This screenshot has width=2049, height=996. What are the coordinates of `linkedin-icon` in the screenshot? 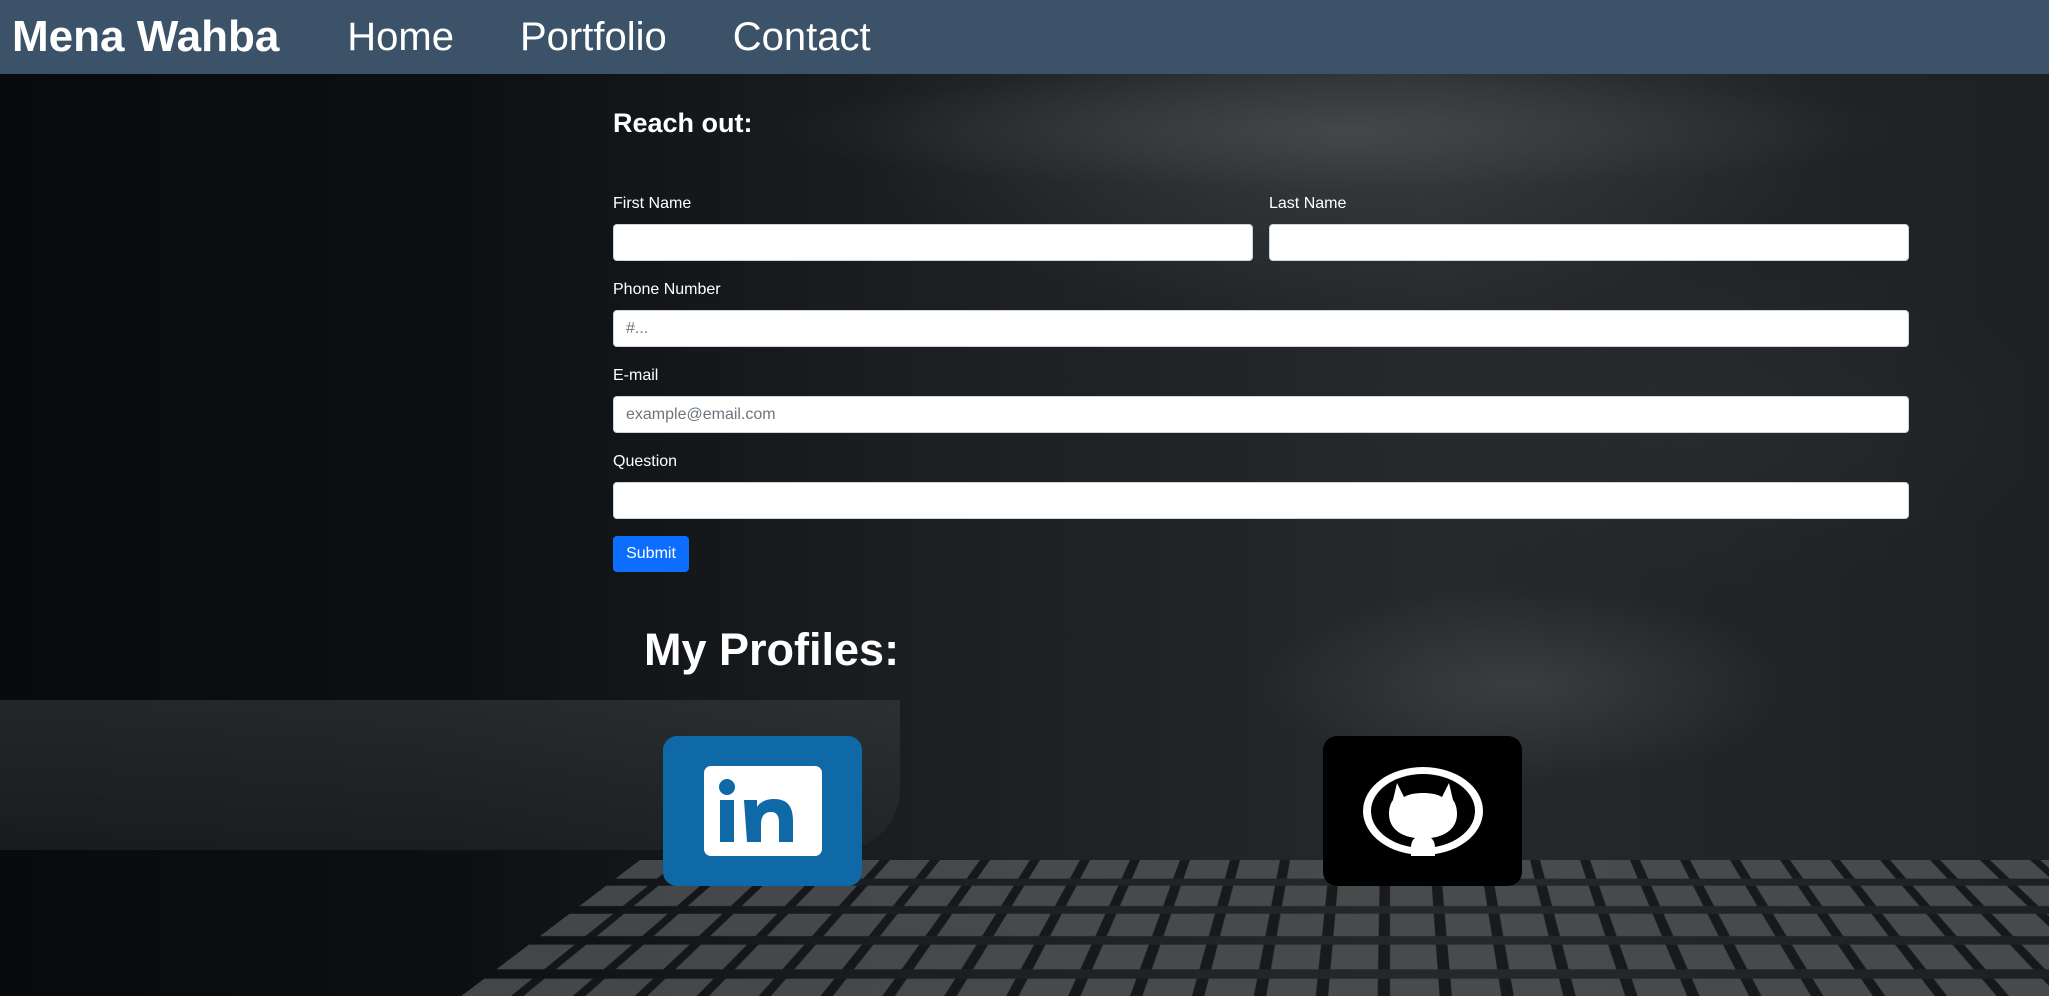 It's located at (762, 811).